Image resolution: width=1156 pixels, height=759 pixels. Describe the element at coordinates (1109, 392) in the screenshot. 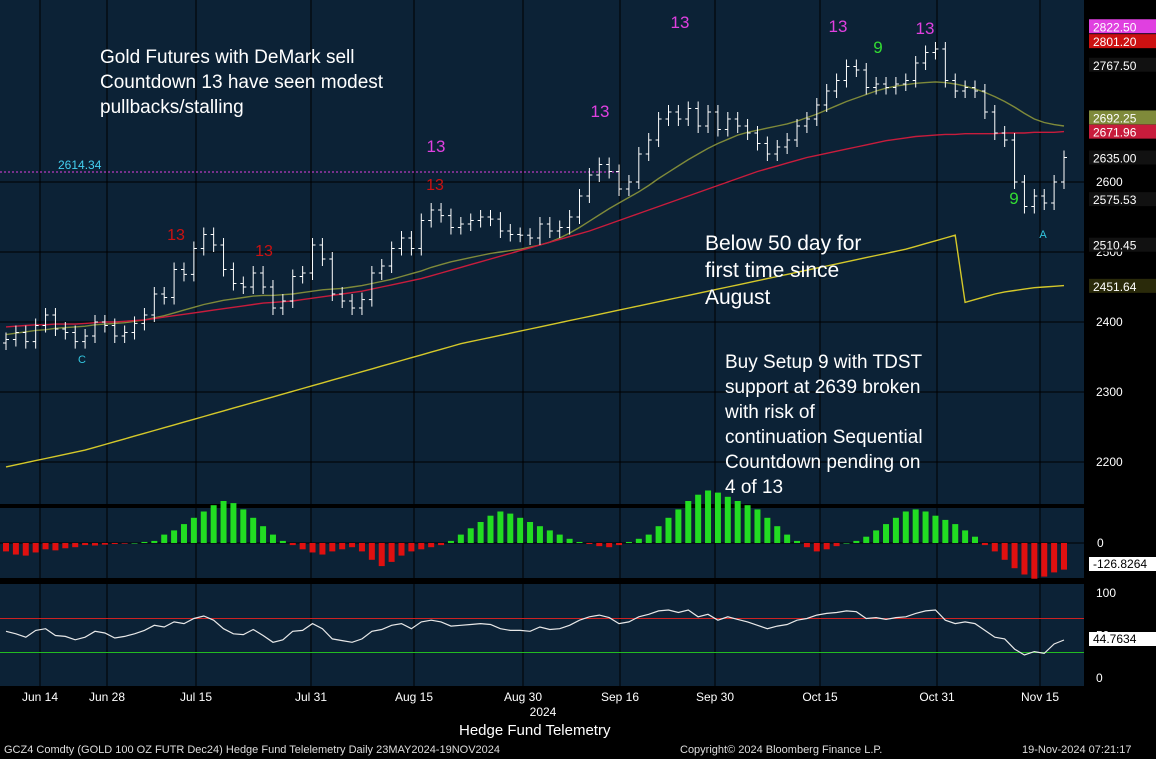

I see `price-tick-label: 2300` at that location.